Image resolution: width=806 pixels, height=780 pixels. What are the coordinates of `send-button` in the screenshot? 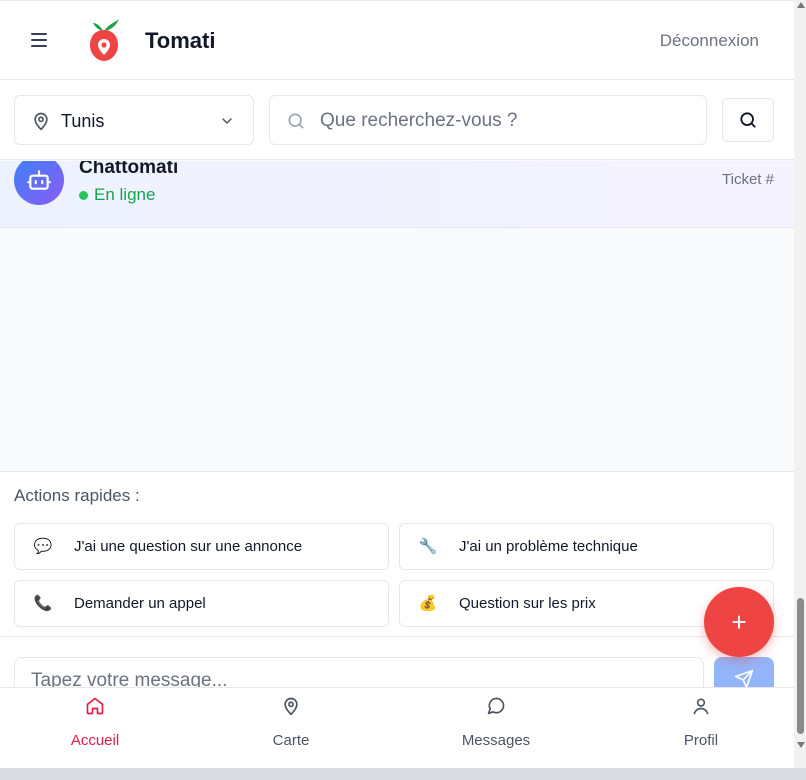 It's located at (744, 672).